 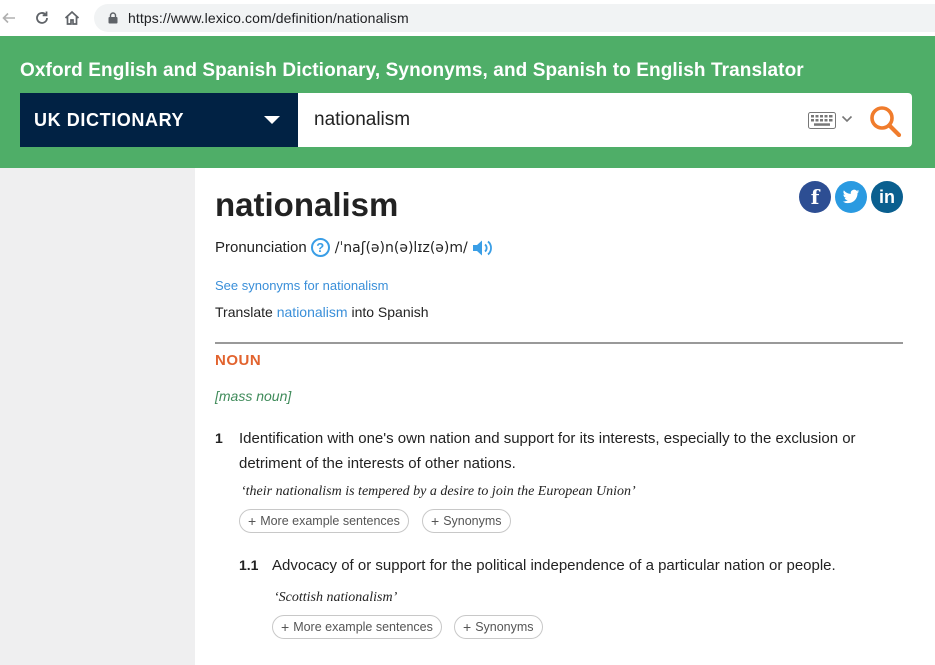 What do you see at coordinates (312, 312) in the screenshot?
I see `translate-word-link: nationalism` at bounding box center [312, 312].